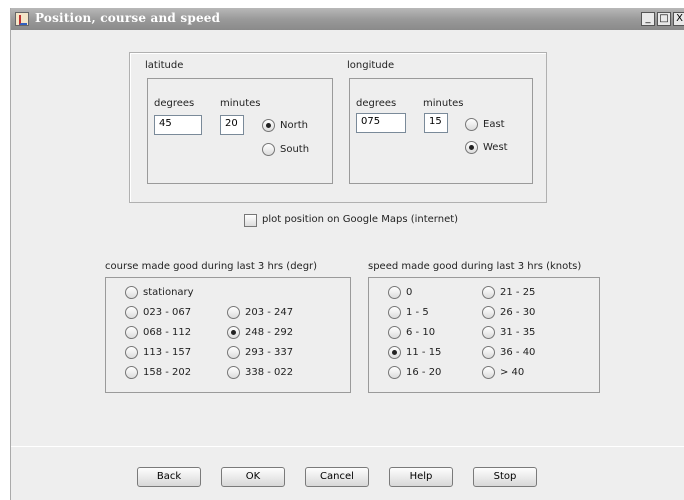  Describe the element at coordinates (269, 352) in the screenshot. I see `course-option-label: 293 - 337` at that location.